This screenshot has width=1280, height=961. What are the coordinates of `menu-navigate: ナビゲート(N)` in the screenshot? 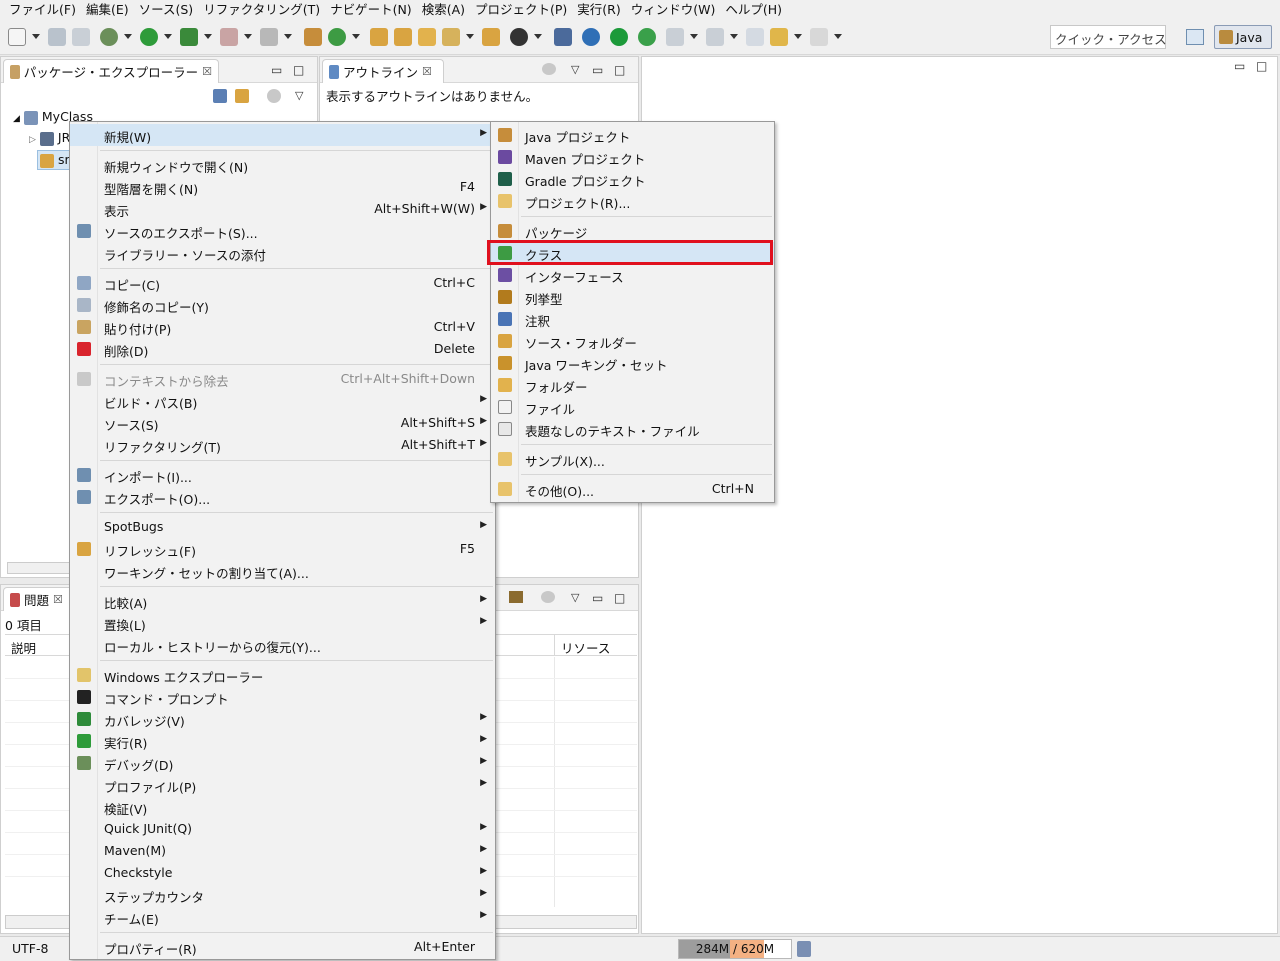 It's located at (371, 9).